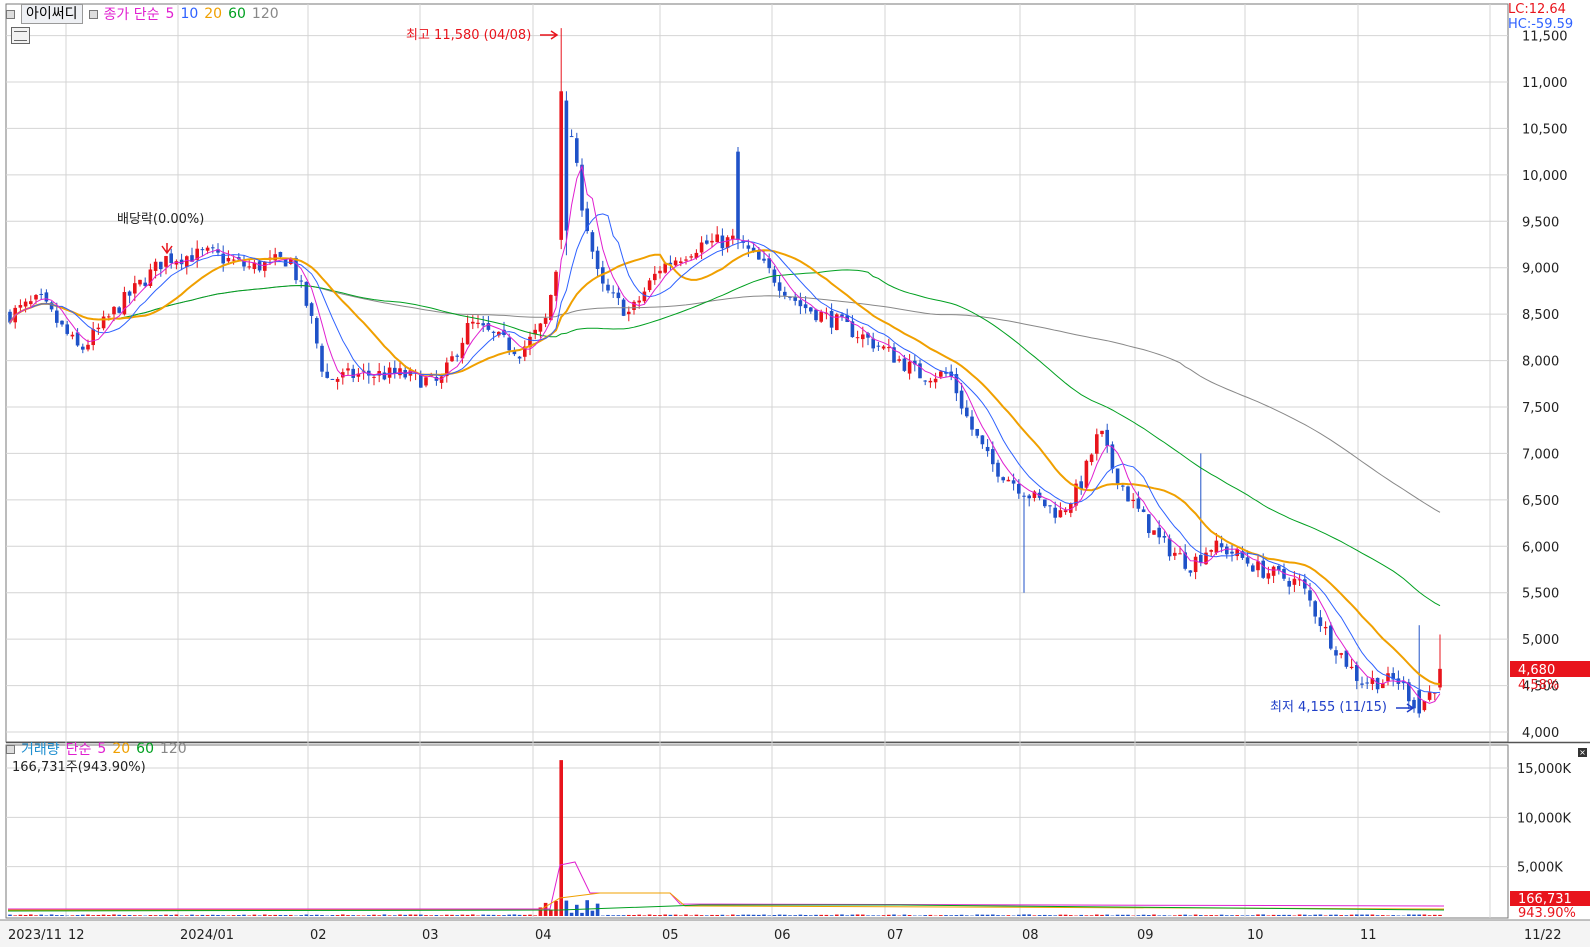  Describe the element at coordinates (1542, 935) in the screenshot. I see `x-axis-label: 11/22` at that location.